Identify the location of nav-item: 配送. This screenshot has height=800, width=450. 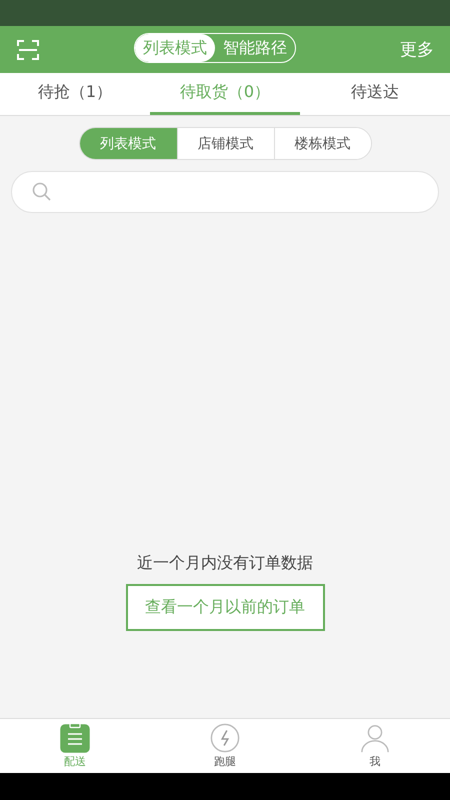
(75, 746).